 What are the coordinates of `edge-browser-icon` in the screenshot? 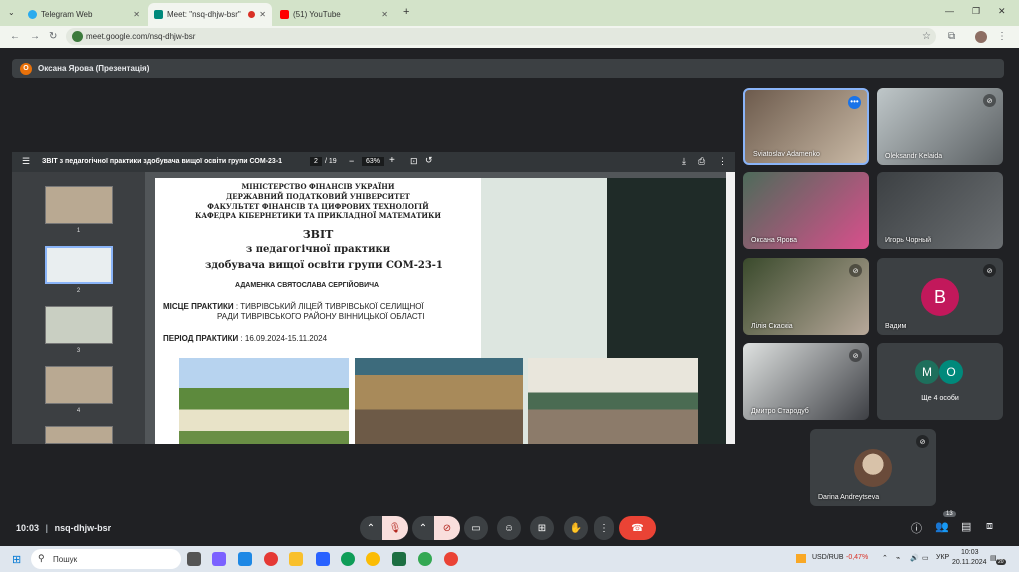 It's located at (348, 559).